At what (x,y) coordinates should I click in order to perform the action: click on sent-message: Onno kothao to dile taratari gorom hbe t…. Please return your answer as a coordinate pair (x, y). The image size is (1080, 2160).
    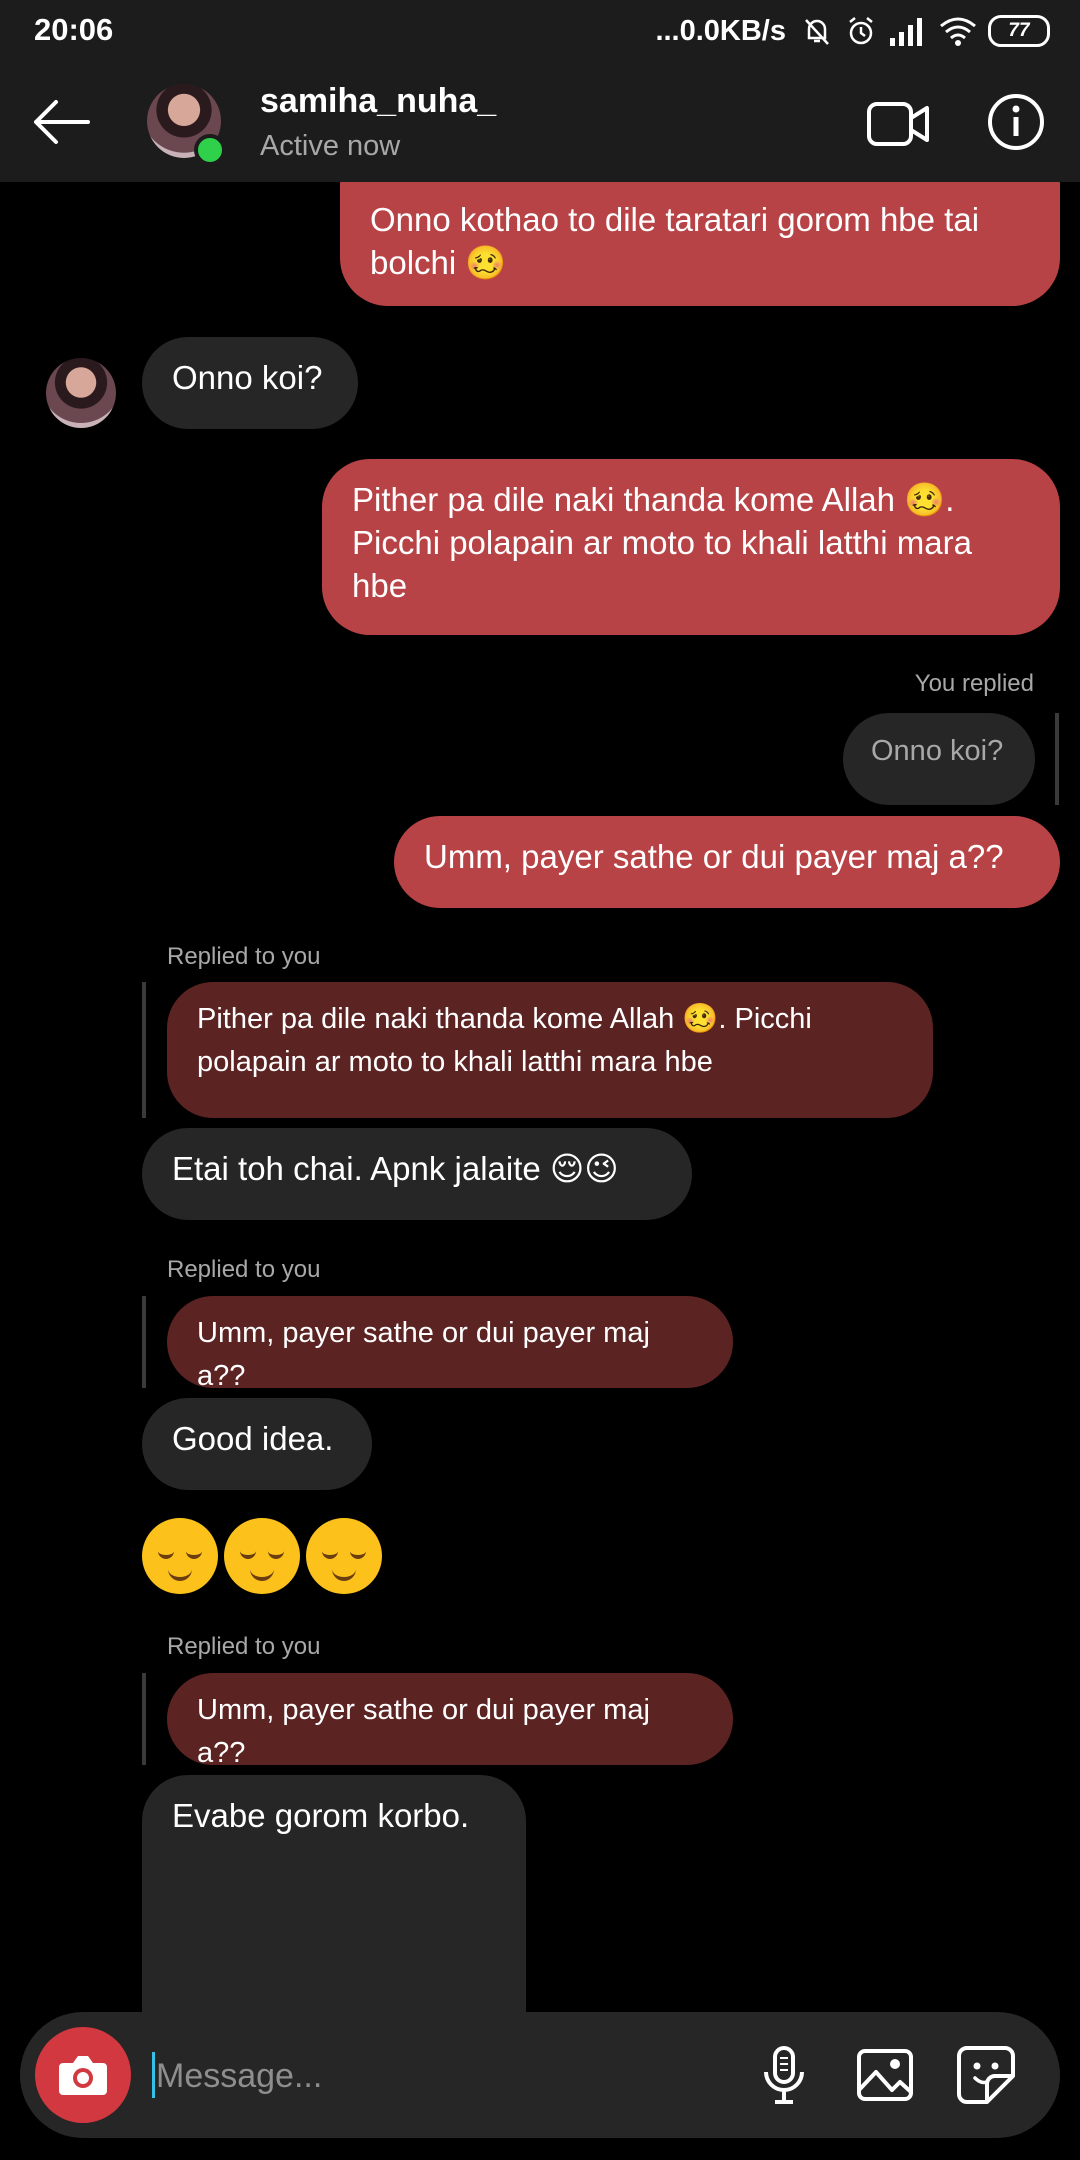
    Looking at the image, I should click on (700, 244).